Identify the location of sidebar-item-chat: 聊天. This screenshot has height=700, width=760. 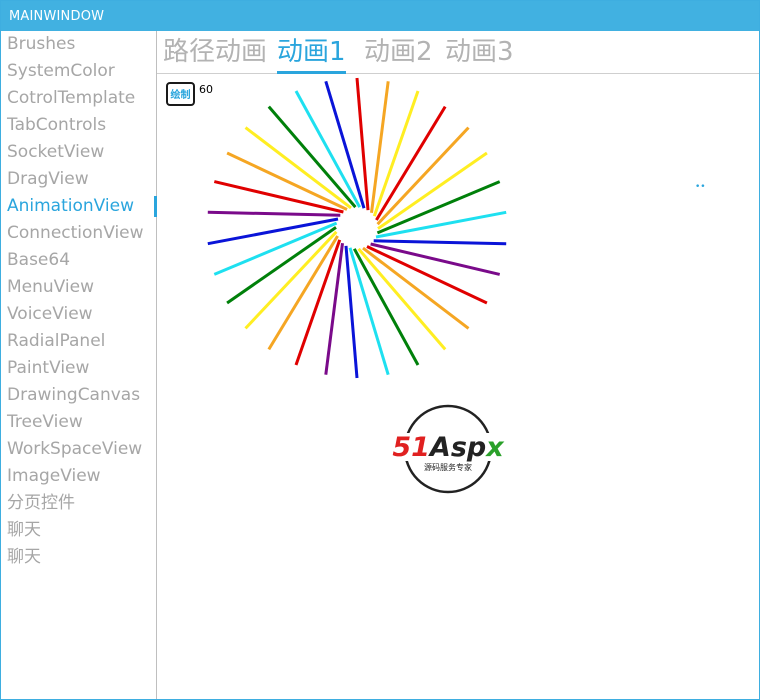
(78, 530).